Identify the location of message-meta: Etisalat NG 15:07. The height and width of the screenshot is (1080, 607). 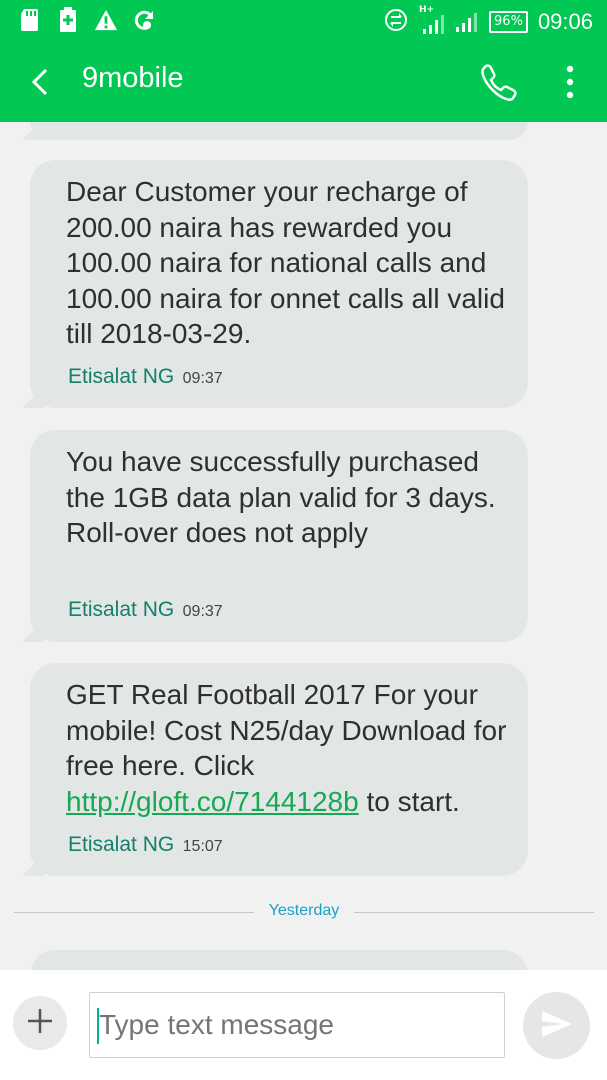
(145, 845).